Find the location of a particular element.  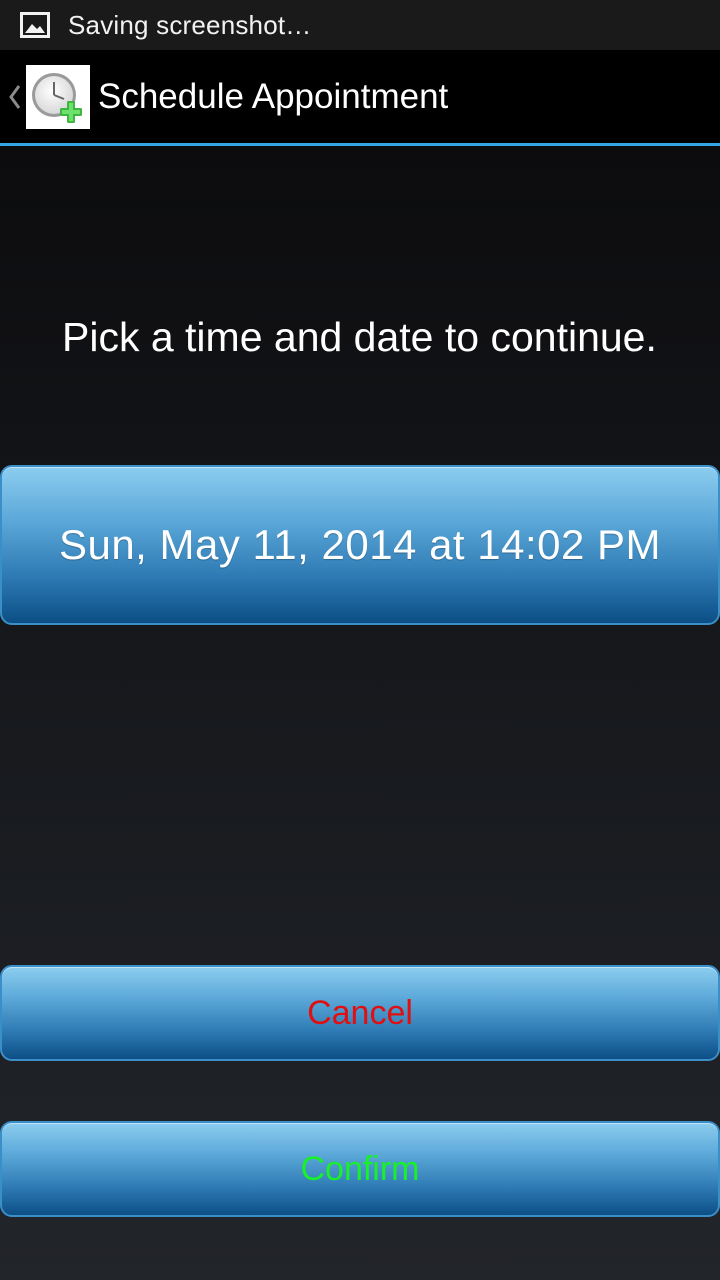

cancel-button-label: Cancel is located at coordinates (360, 1012).